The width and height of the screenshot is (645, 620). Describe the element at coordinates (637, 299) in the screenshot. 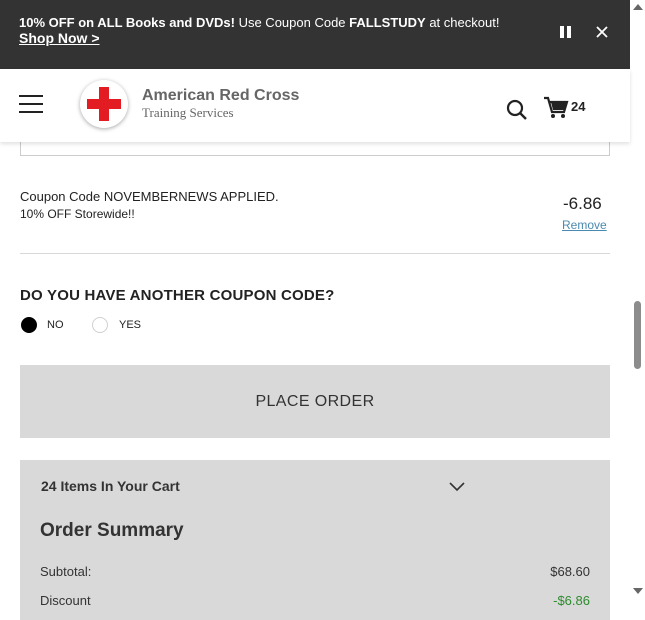

I see `page-scrollbar` at that location.